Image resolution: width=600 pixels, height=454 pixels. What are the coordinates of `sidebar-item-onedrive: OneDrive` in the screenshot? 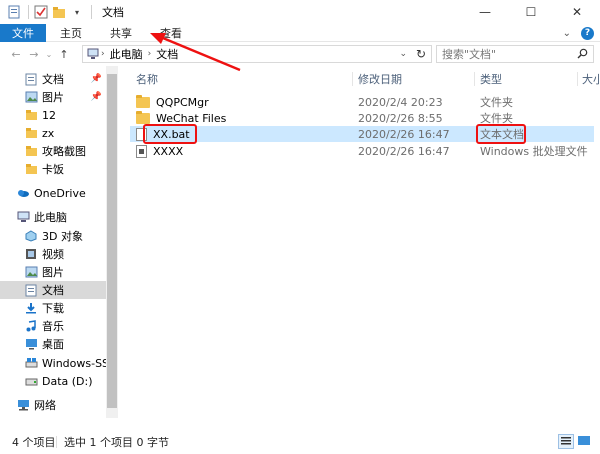 It's located at (53, 193).